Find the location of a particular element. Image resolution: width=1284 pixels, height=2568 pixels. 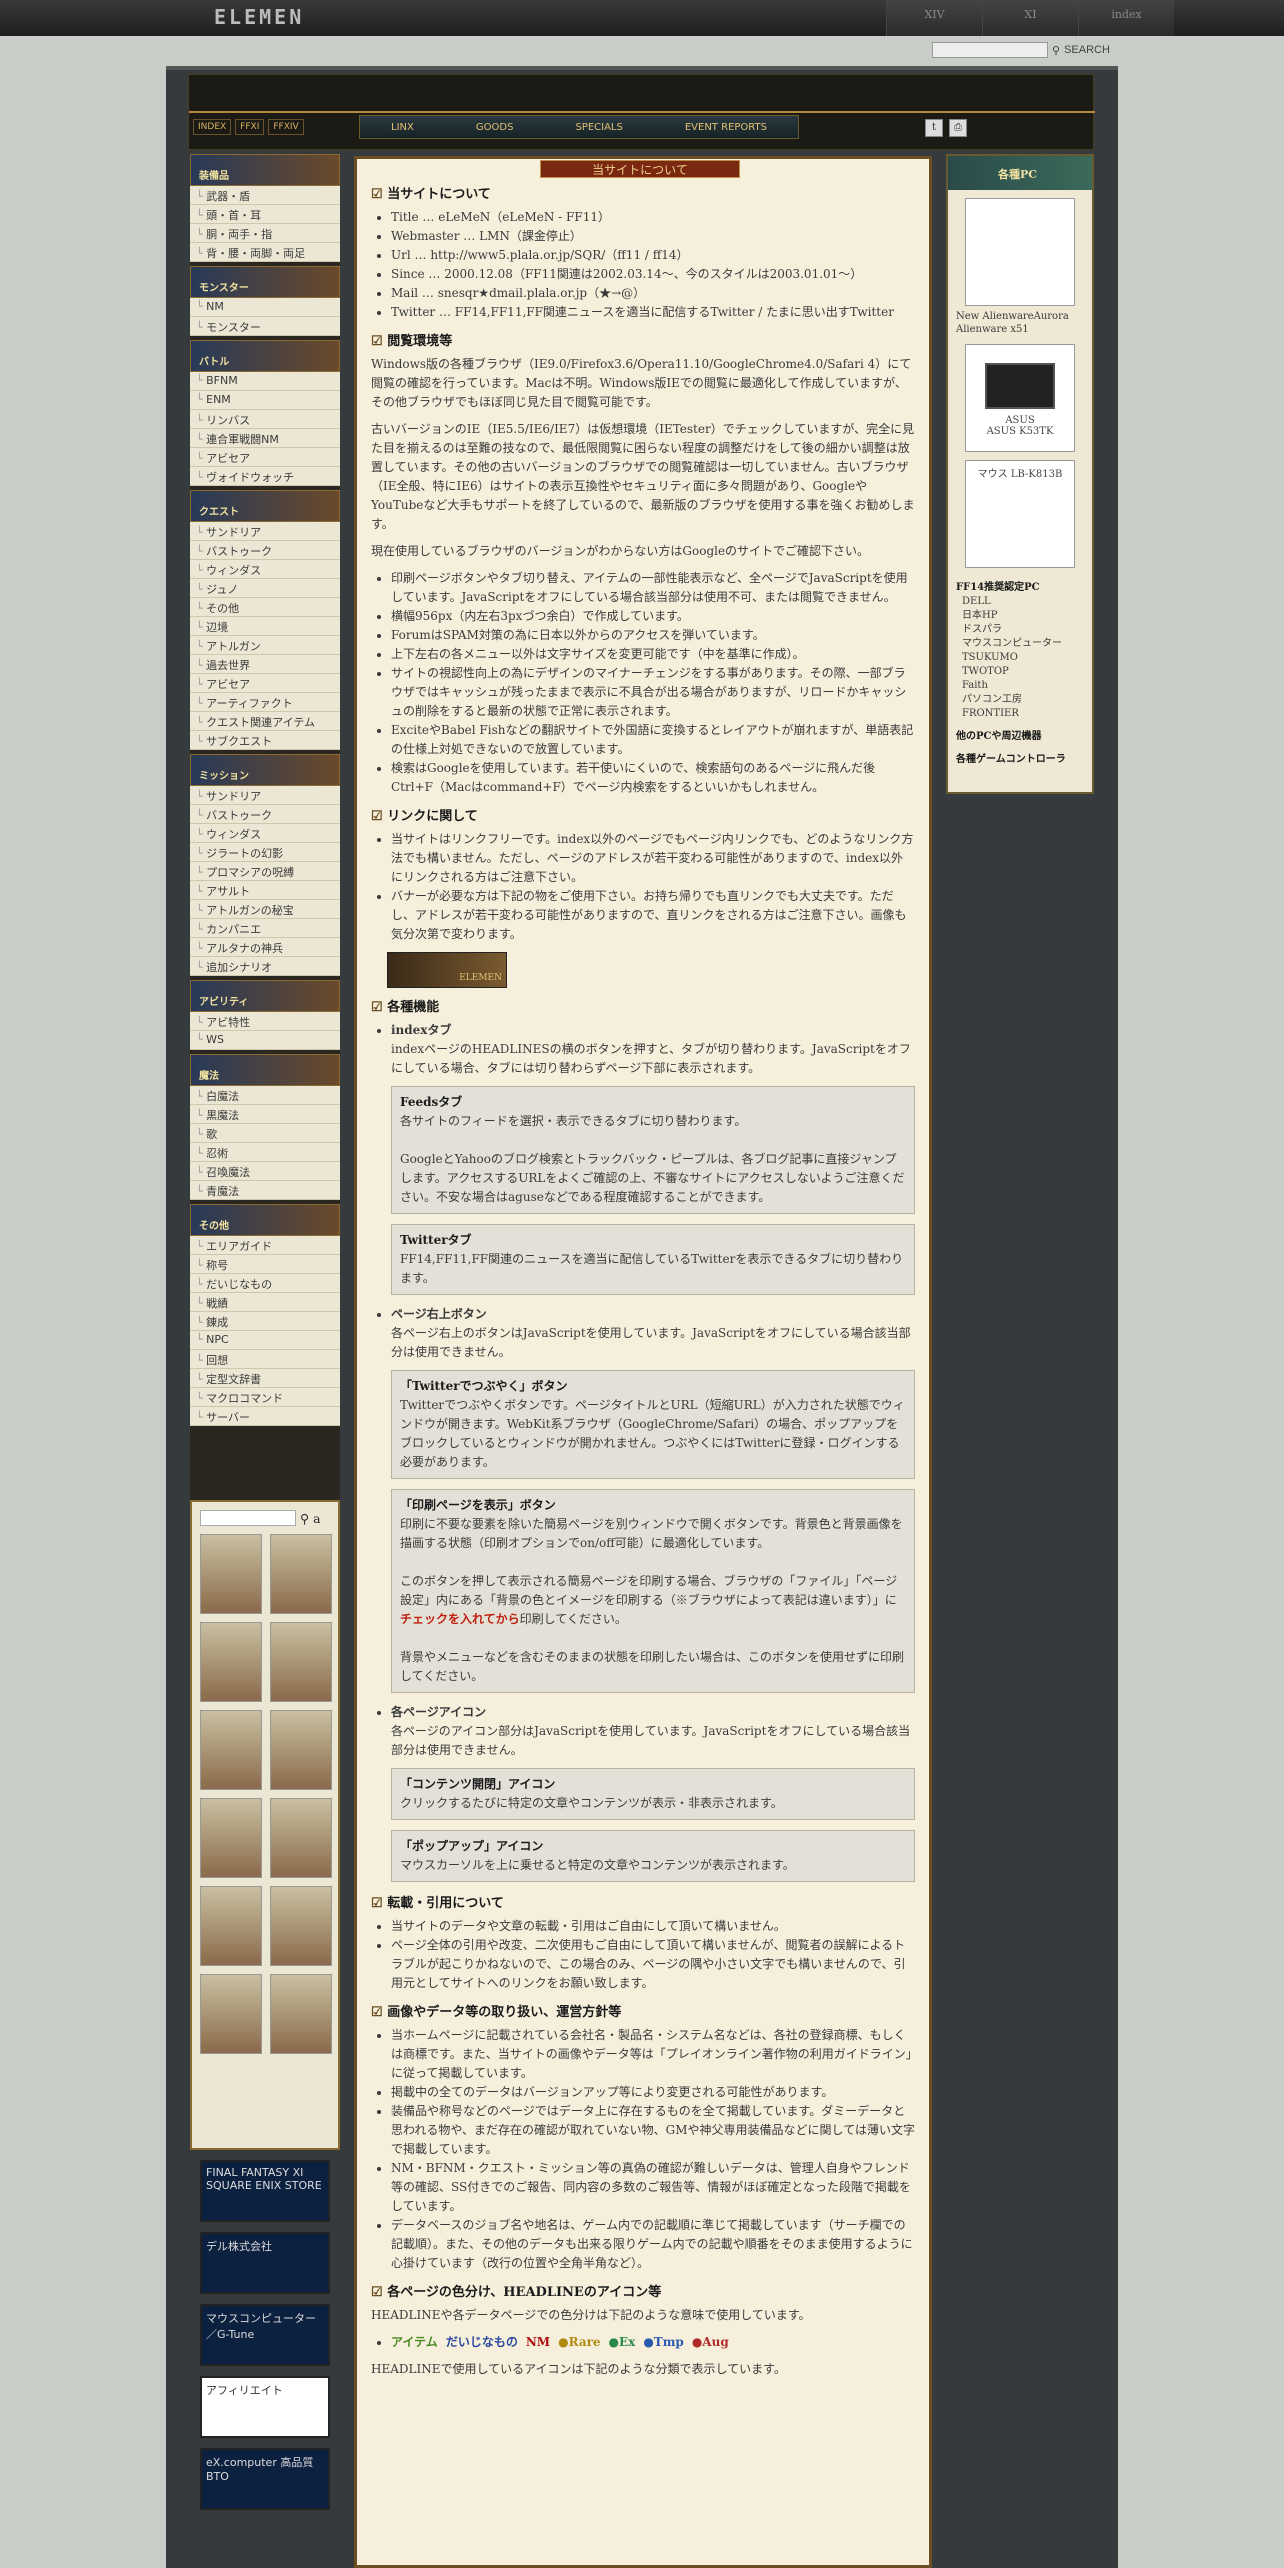

sidebar-item: NM is located at coordinates (265, 307).